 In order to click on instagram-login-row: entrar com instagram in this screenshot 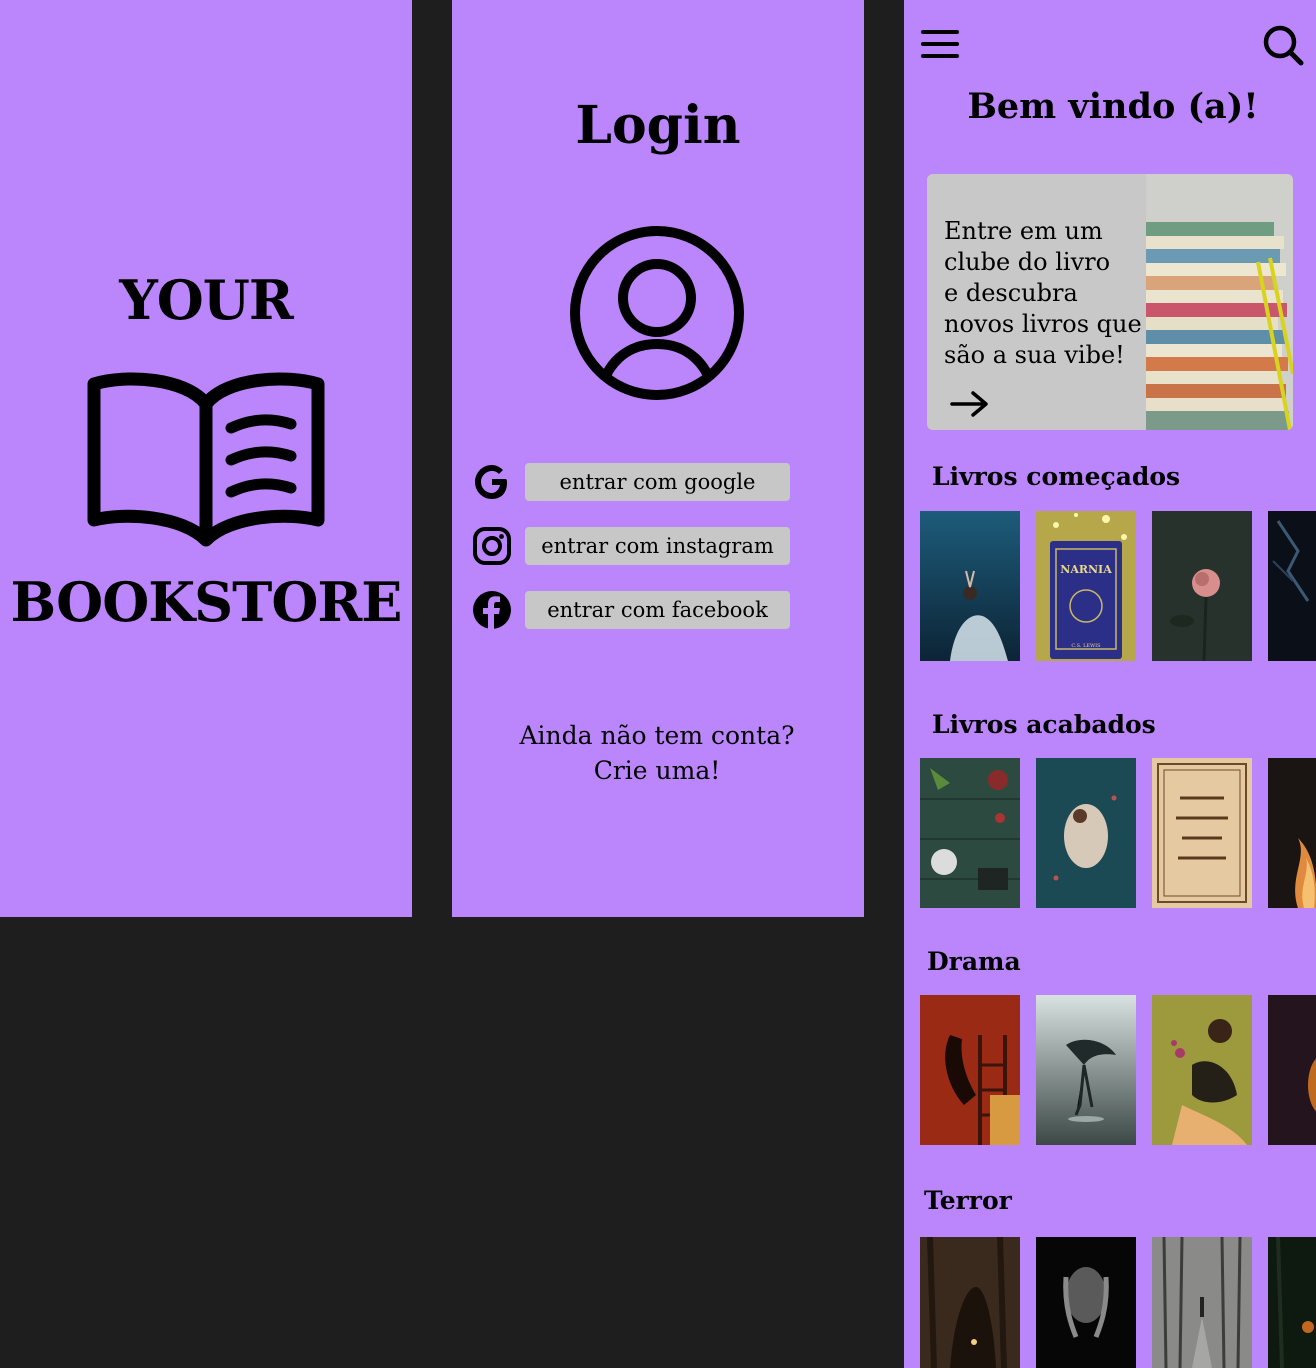, I will do `click(632, 546)`.